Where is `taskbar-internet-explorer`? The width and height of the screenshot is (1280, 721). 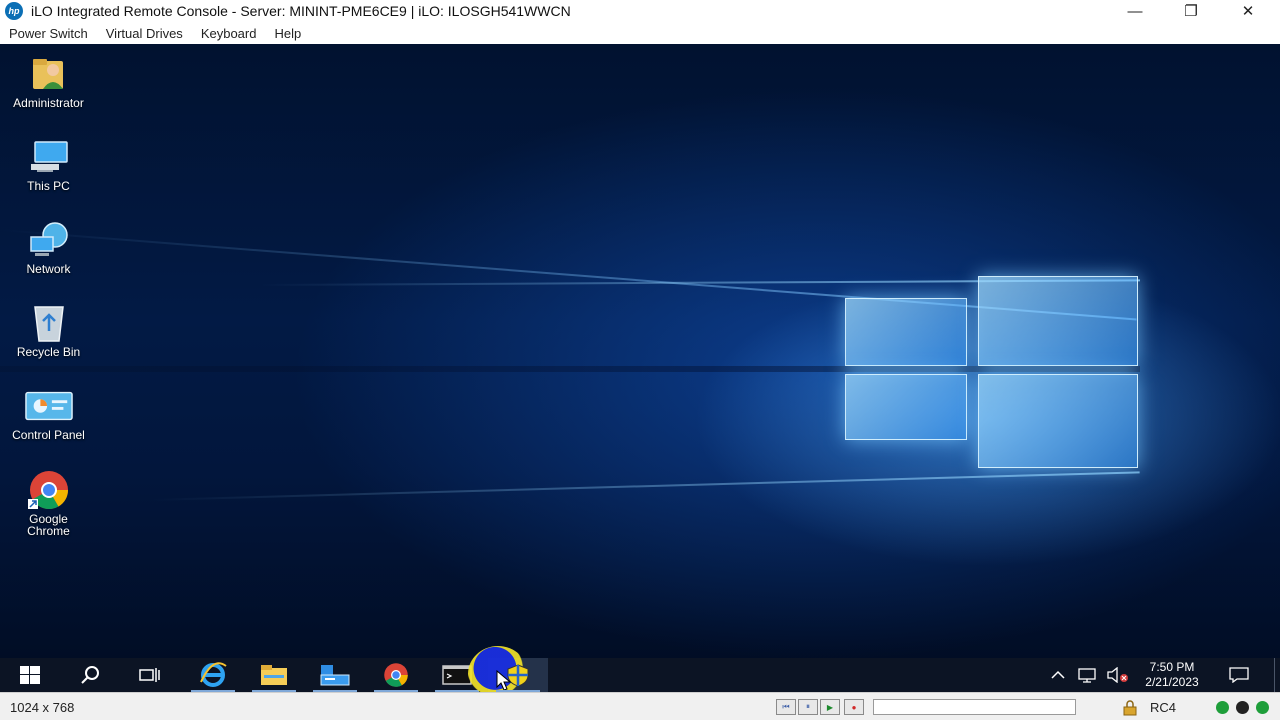 taskbar-internet-explorer is located at coordinates (213, 675).